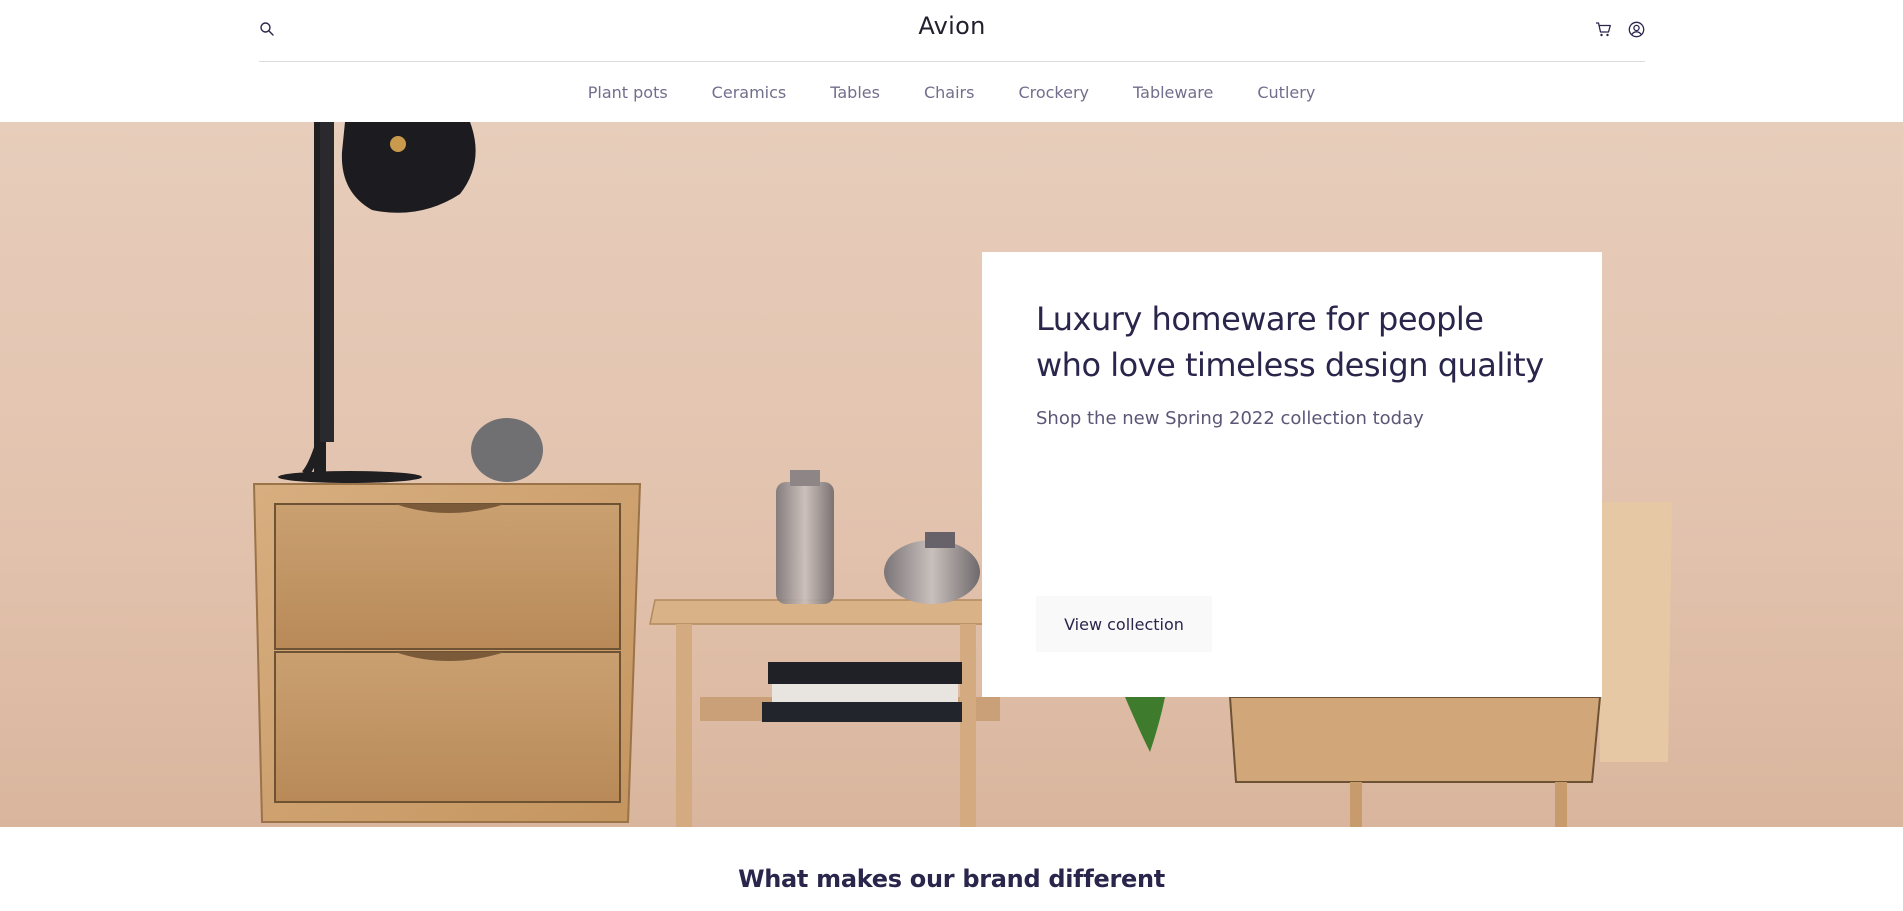 This screenshot has height=911, width=1903. I want to click on top-bar: Avion, so click(952, 31).